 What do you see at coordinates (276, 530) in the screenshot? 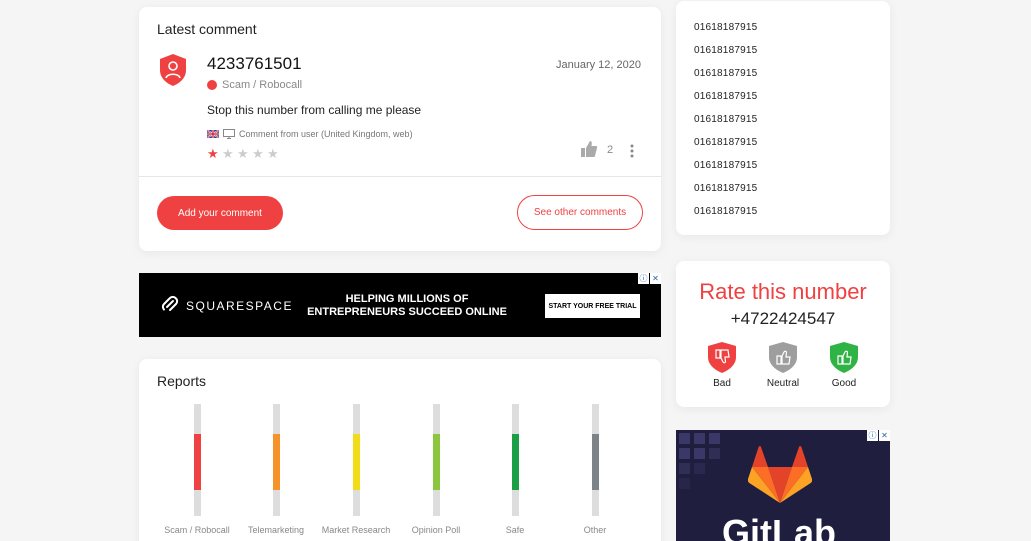
I see `report-label: Telemarketing` at bounding box center [276, 530].